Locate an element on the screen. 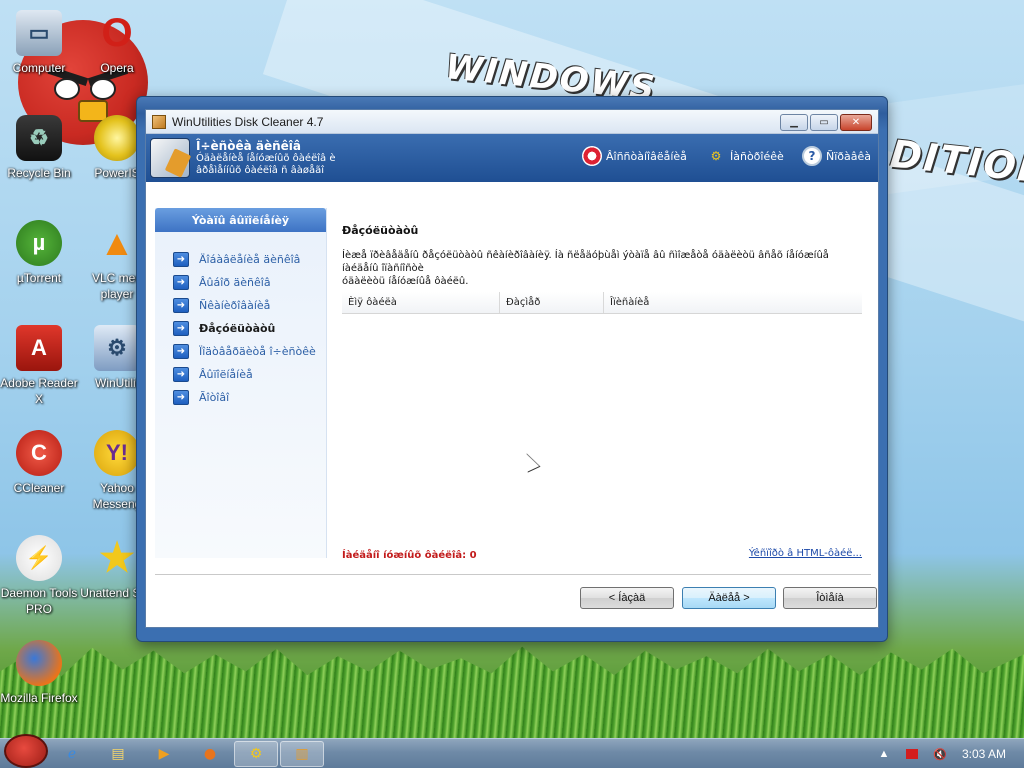 This screenshot has height=768, width=1024. minimize-button: ▁ is located at coordinates (794, 122).